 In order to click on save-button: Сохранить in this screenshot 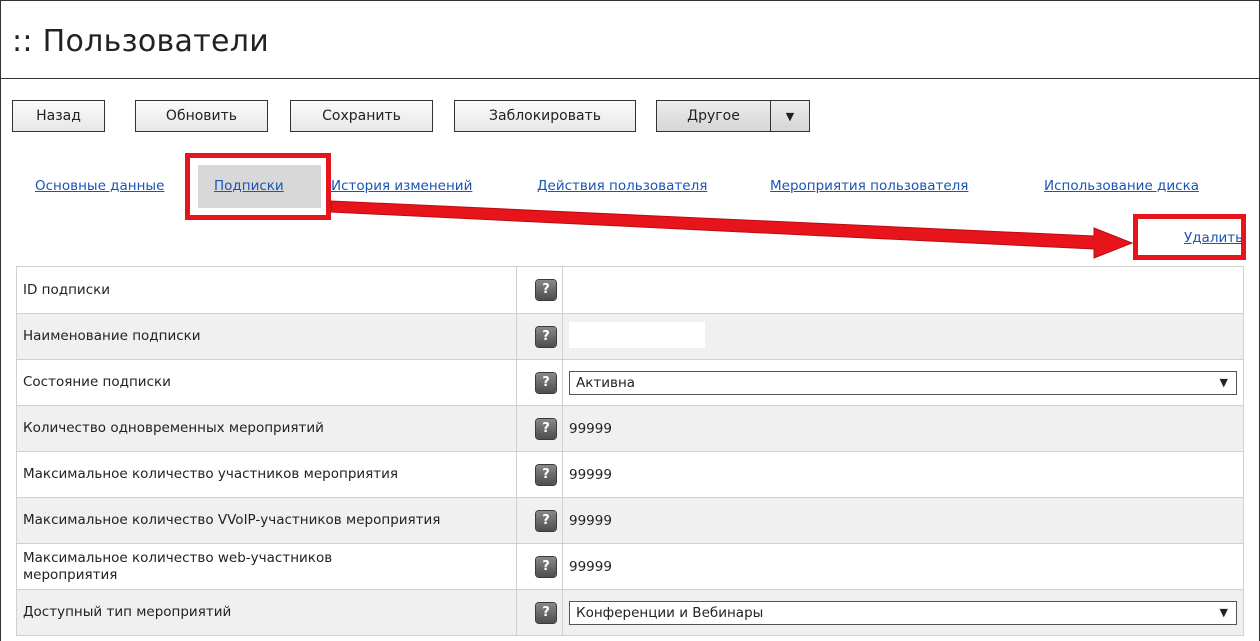, I will do `click(361, 116)`.